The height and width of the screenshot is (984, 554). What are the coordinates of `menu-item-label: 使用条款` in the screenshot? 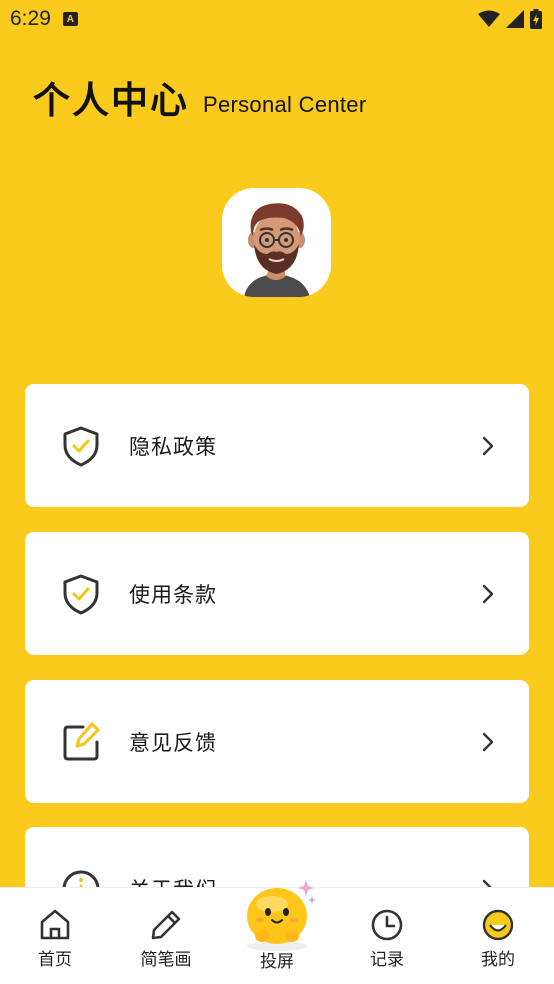 It's located at (173, 594).